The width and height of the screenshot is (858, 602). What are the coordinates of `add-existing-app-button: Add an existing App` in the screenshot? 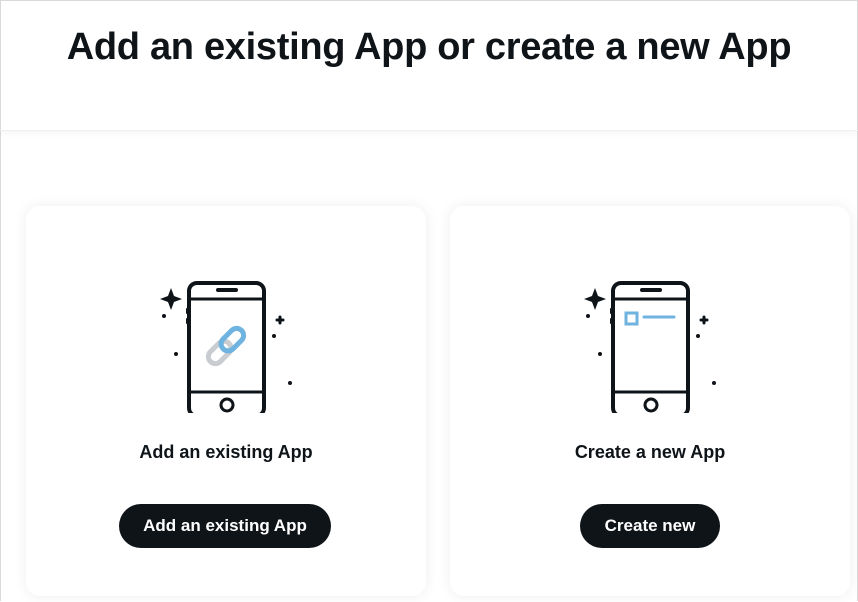 It's located at (225, 526).